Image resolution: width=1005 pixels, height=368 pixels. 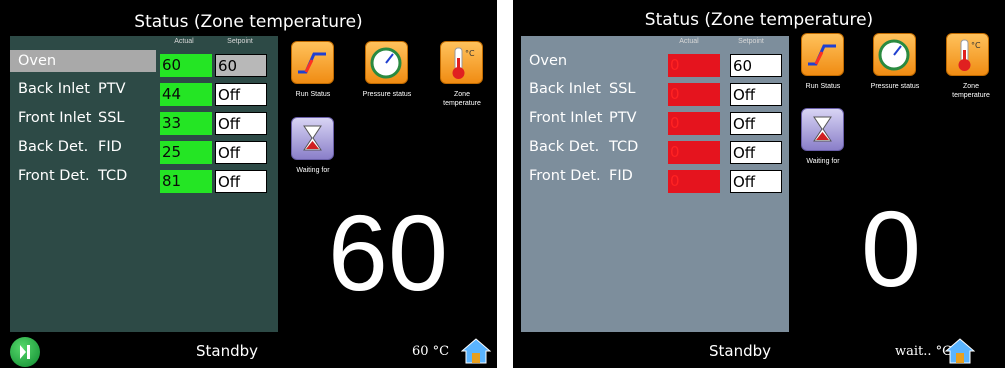 What do you see at coordinates (113, 176) in the screenshot?
I see `row-det-front-det: TCD` at bounding box center [113, 176].